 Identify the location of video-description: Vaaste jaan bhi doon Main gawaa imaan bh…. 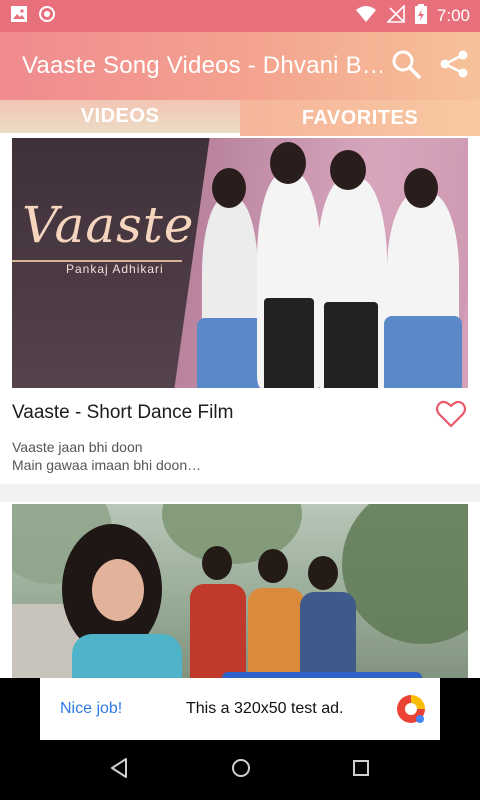
(240, 456).